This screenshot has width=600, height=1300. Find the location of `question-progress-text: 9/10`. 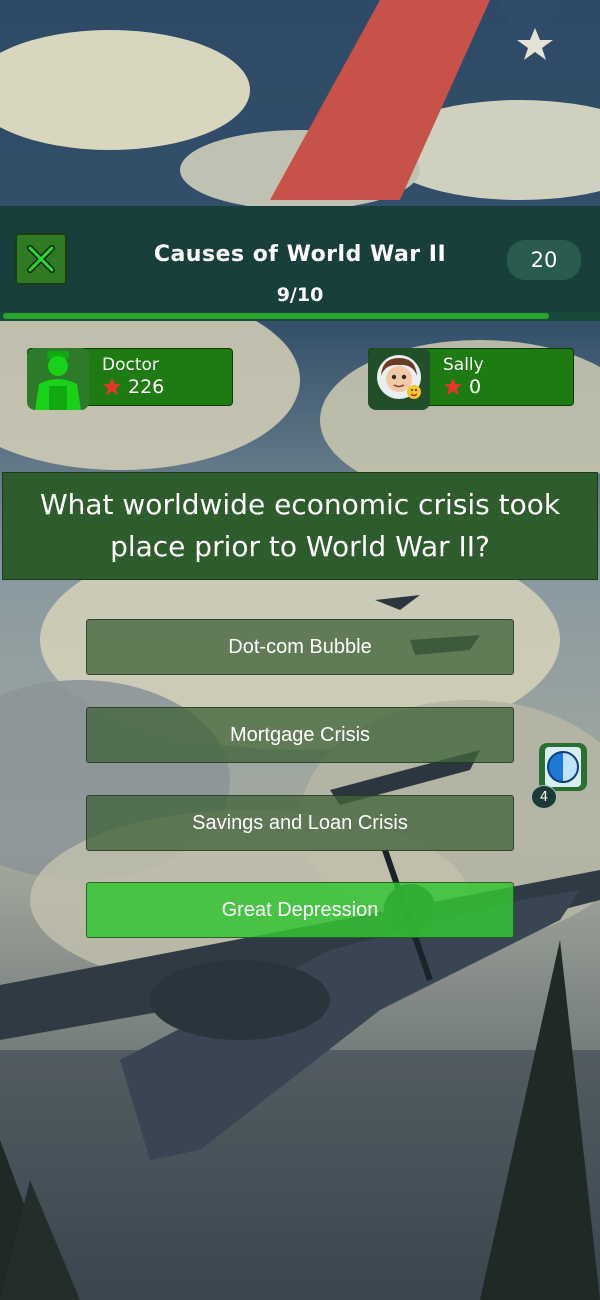

question-progress-text: 9/10 is located at coordinates (300, 295).